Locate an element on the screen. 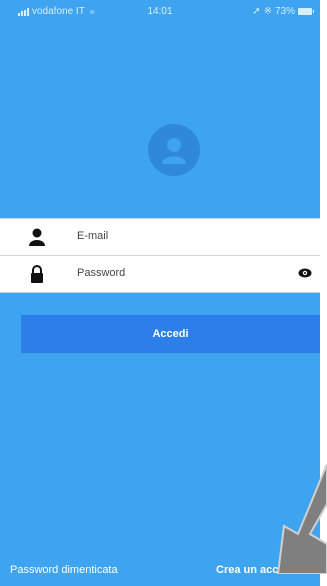 The width and height of the screenshot is (327, 586). forgot-password-link: Password dimenticata is located at coordinates (64, 570).